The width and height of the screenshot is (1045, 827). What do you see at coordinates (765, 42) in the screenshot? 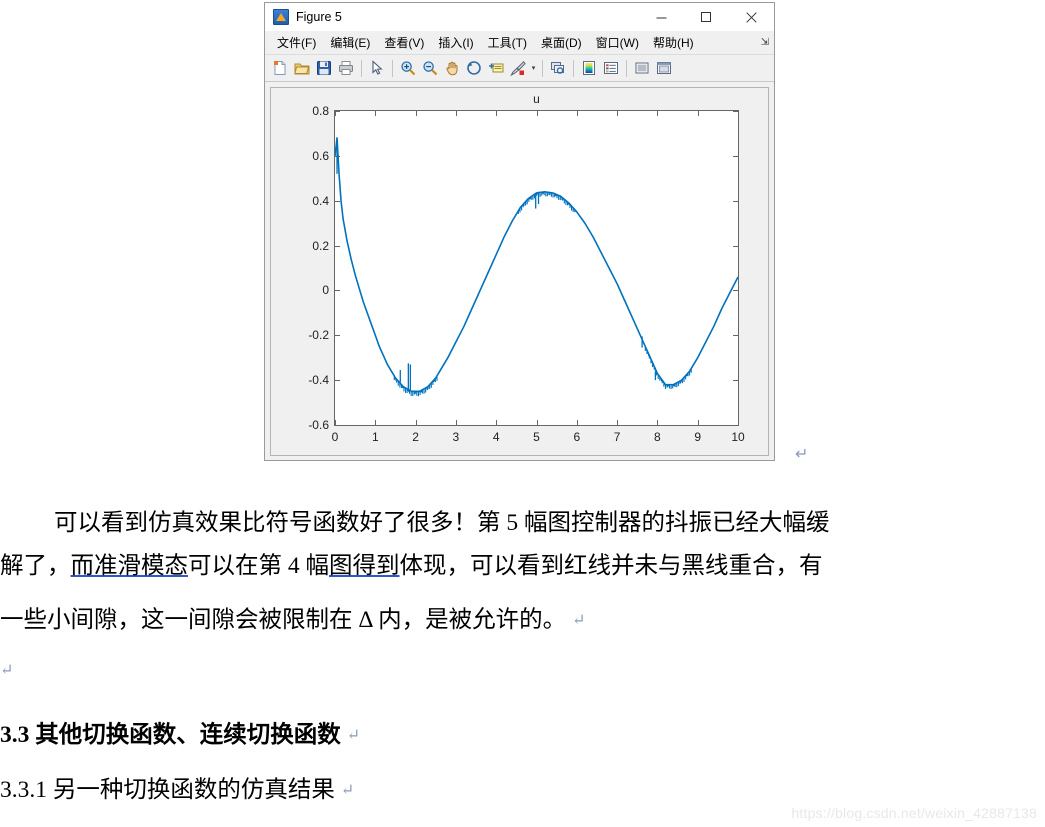
I see `menu-overflow-icon: ⇲` at bounding box center [765, 42].